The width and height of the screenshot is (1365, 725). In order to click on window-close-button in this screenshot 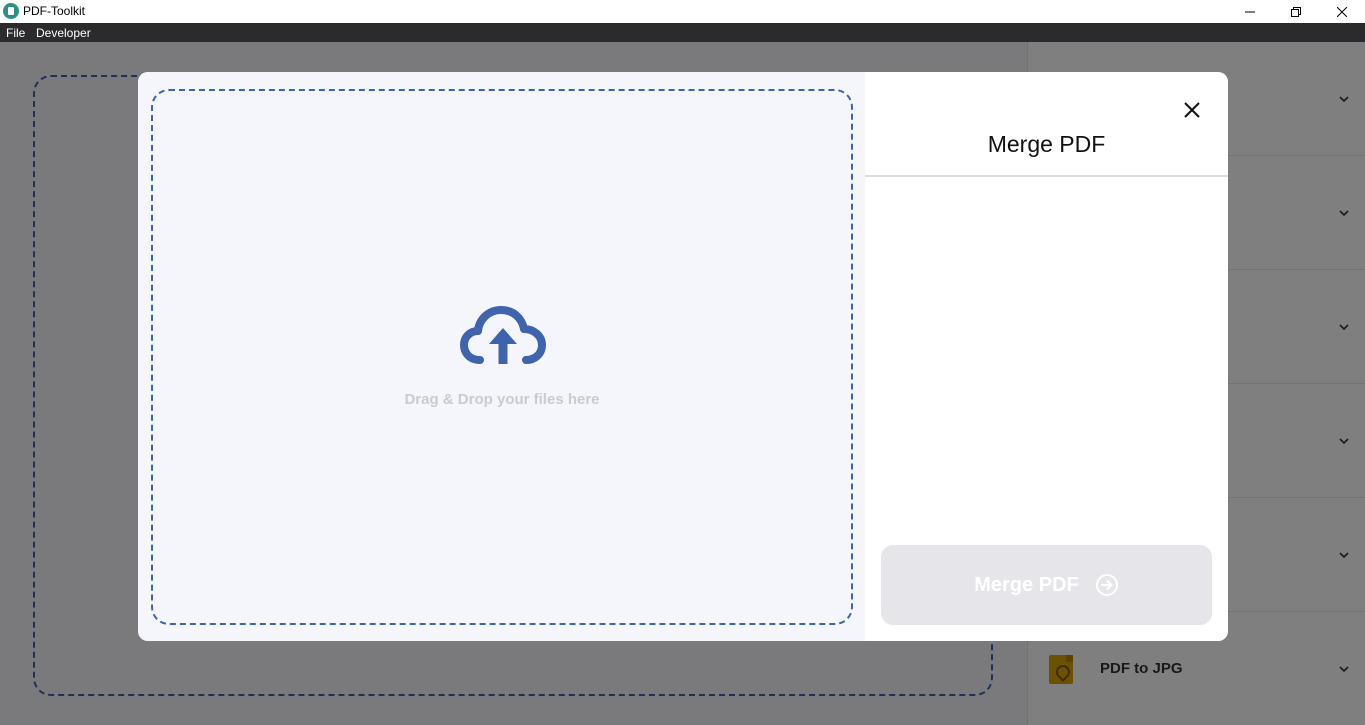, I will do `click(1342, 11)`.